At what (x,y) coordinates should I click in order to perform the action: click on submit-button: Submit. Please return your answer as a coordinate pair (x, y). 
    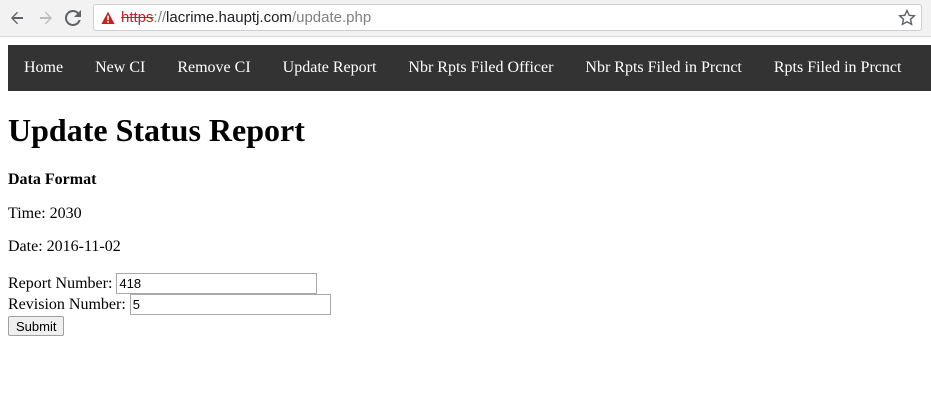
    Looking at the image, I should click on (36, 326).